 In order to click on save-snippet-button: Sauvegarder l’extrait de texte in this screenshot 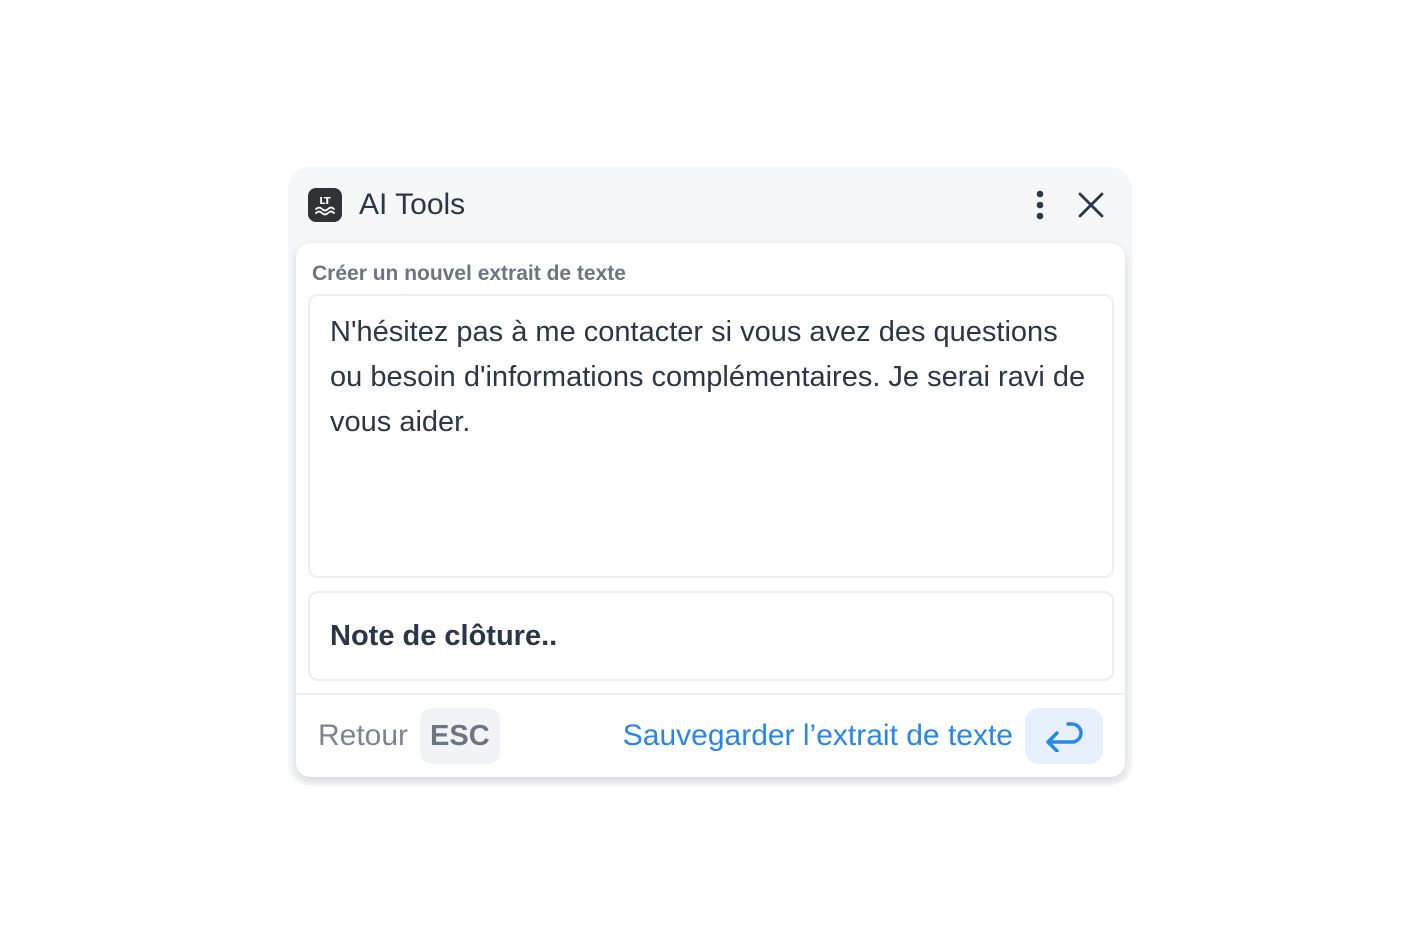, I will do `click(863, 736)`.